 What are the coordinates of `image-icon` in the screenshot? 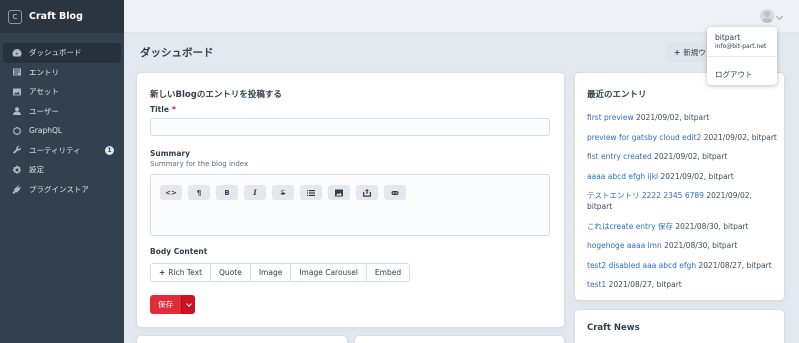 It's located at (339, 192).